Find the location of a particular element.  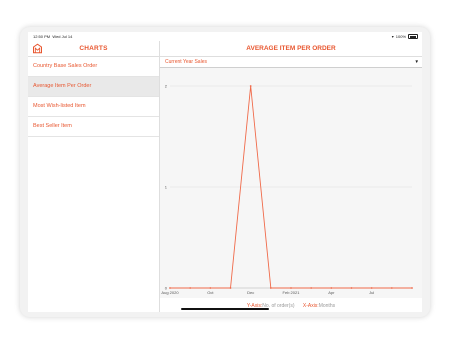

legend-x-key: X-Axis: is located at coordinates (310, 306).